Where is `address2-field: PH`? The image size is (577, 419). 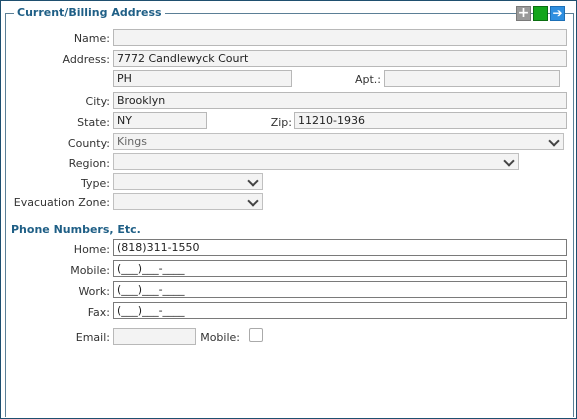
address2-field: PH is located at coordinates (202, 78).